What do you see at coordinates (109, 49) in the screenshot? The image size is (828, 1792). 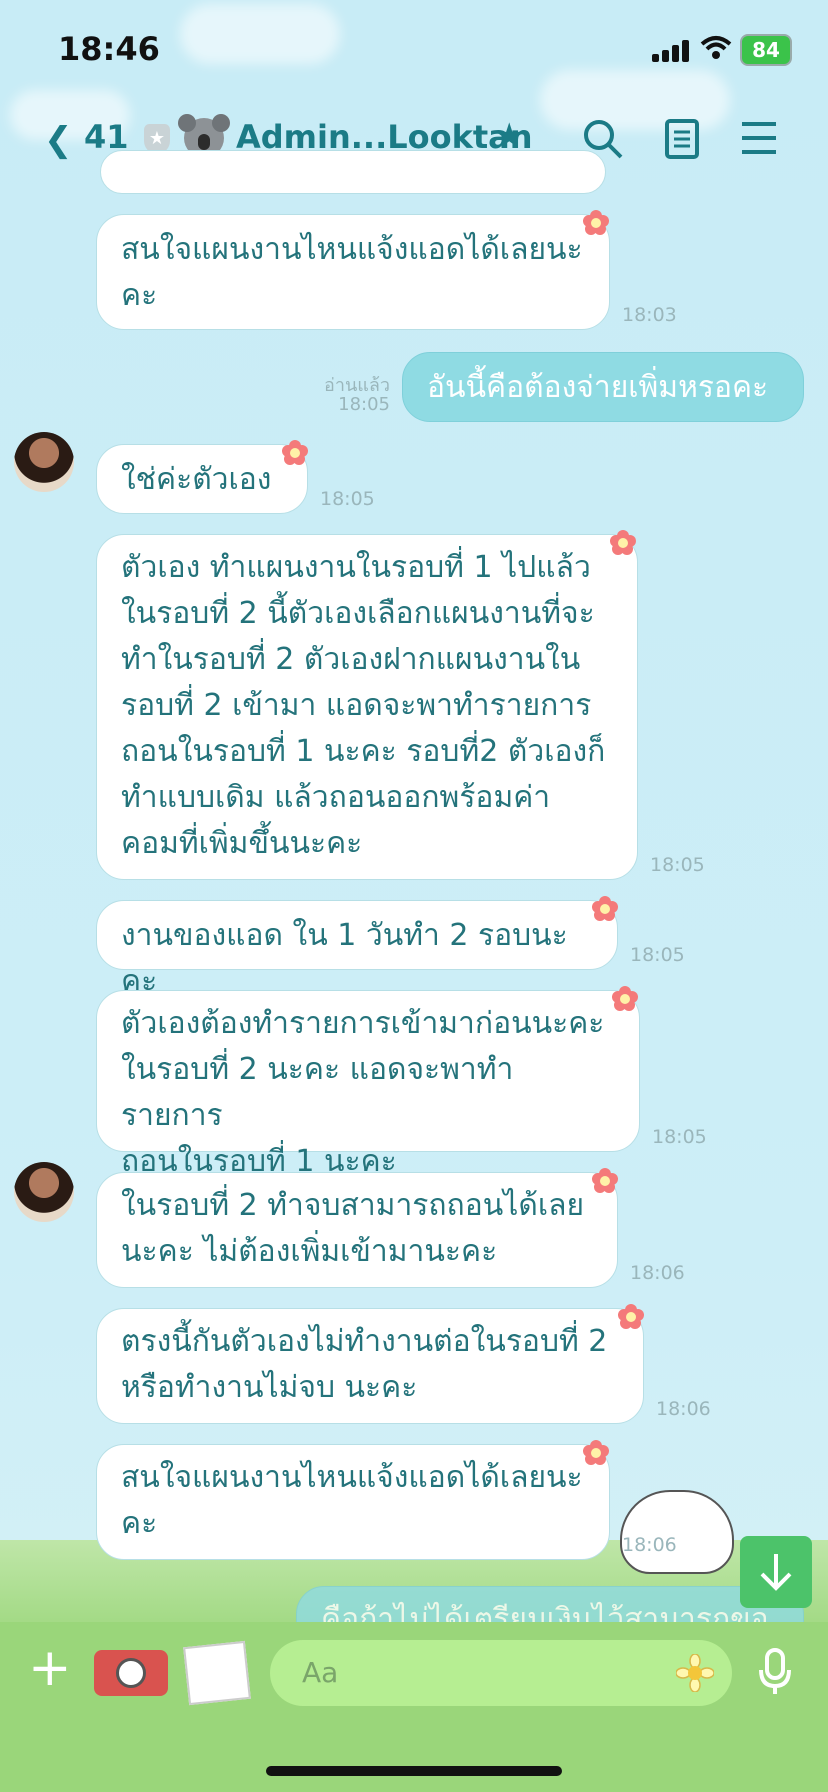 I see `status-time: 18:46` at bounding box center [109, 49].